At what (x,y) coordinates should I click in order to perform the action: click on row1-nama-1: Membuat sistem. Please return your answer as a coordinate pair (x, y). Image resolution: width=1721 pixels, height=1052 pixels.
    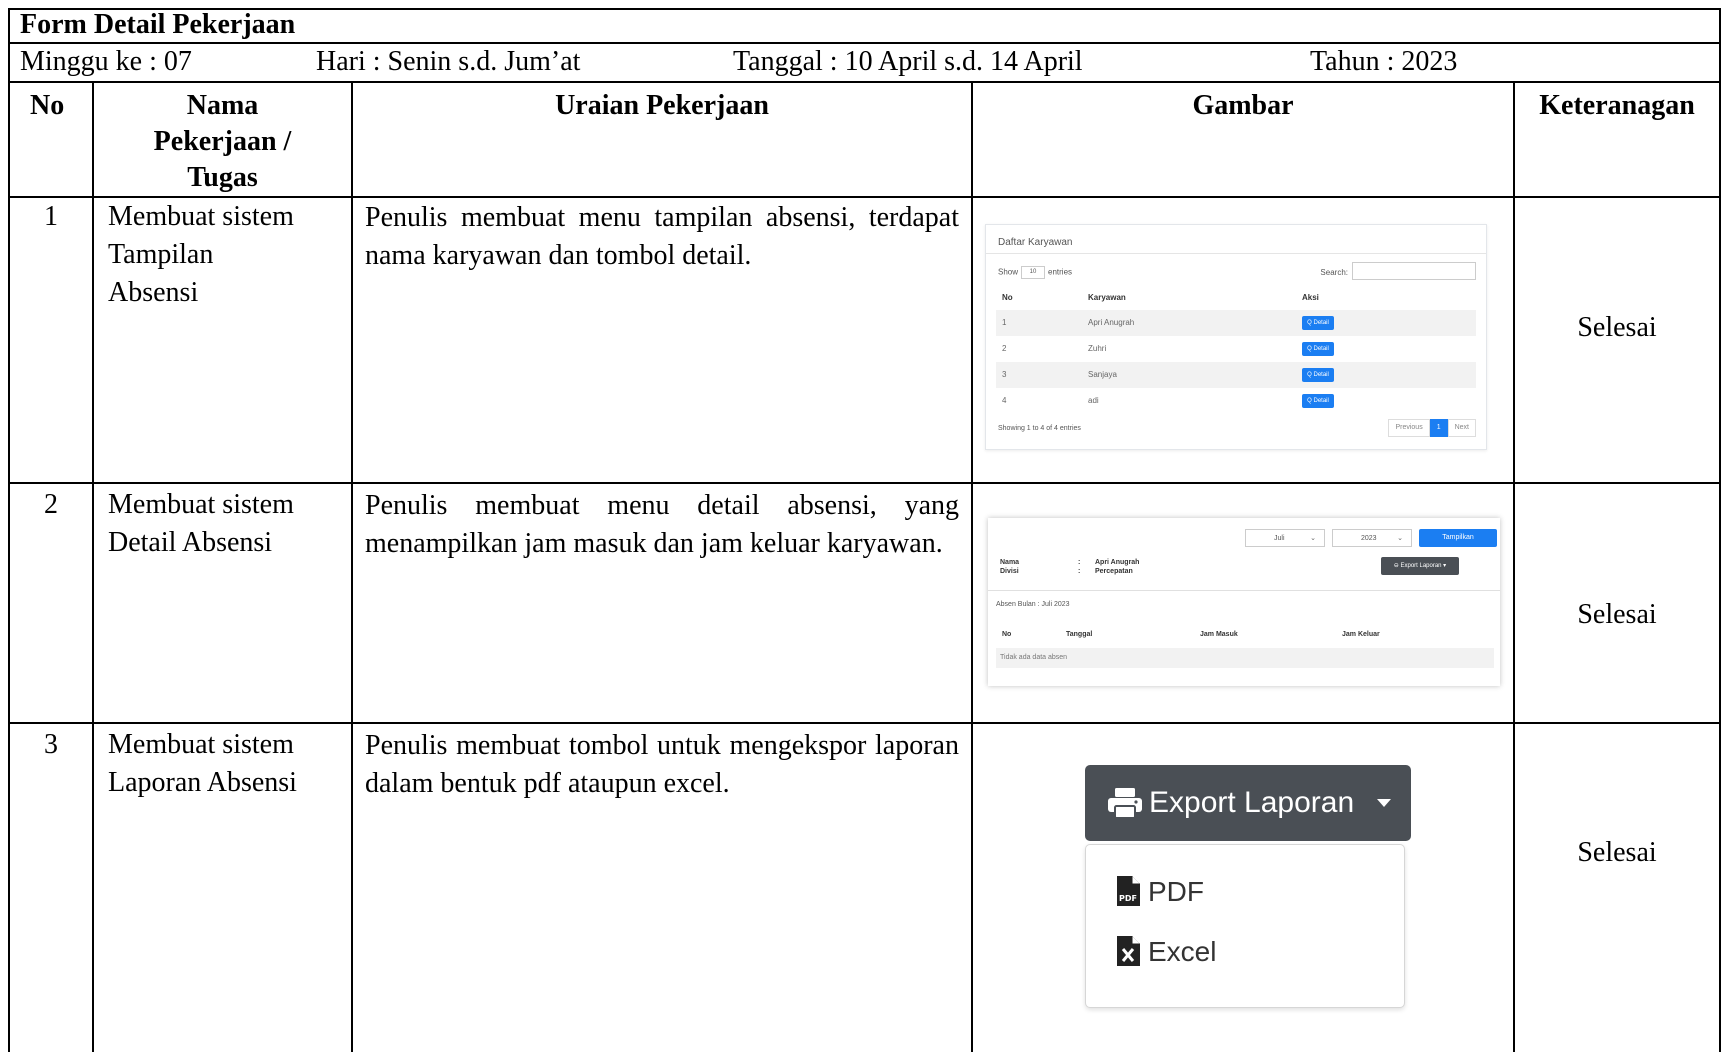
    Looking at the image, I should click on (201, 216).